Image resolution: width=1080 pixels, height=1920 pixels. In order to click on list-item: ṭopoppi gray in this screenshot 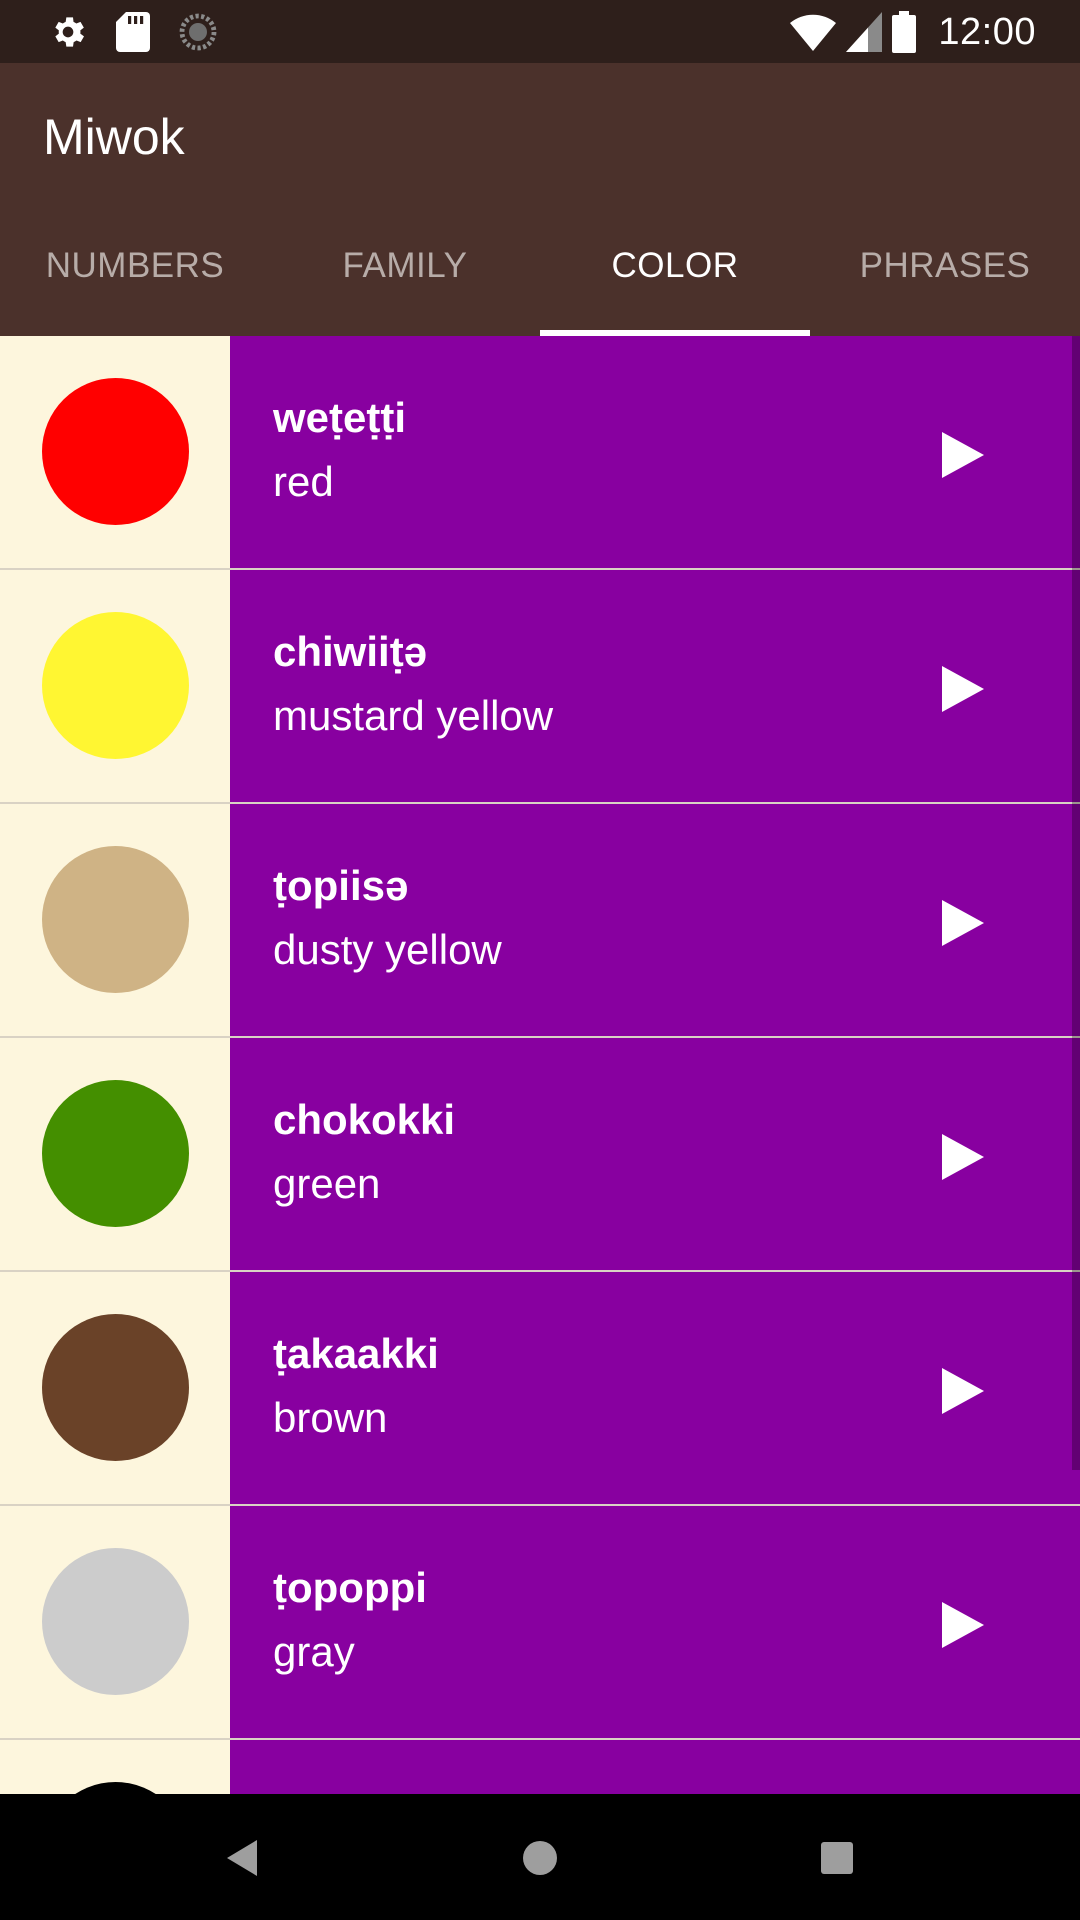, I will do `click(540, 1622)`.